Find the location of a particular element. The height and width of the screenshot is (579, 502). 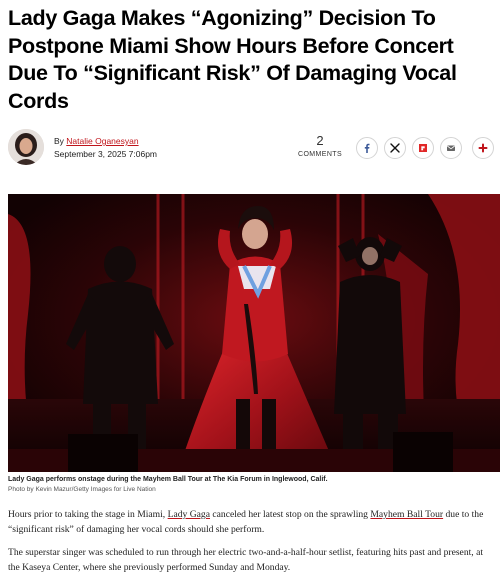

publish-date: September 3, 2025 7:06pm is located at coordinates (106, 154).